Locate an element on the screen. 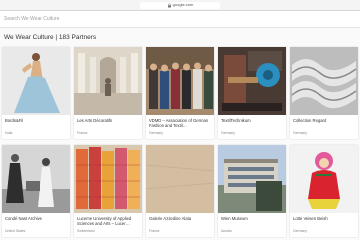 The width and height of the screenshot is (360, 240). lock-icon is located at coordinates (169, 5).